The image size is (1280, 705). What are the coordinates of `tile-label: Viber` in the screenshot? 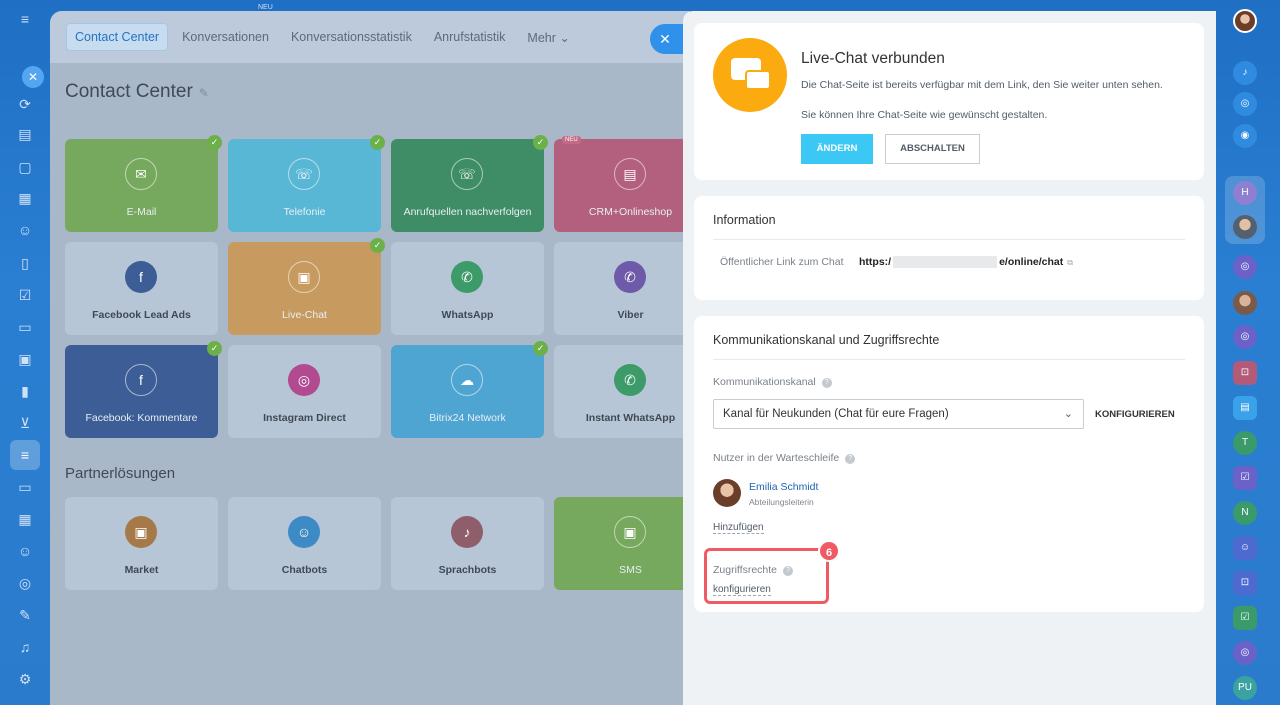 It's located at (630, 315).